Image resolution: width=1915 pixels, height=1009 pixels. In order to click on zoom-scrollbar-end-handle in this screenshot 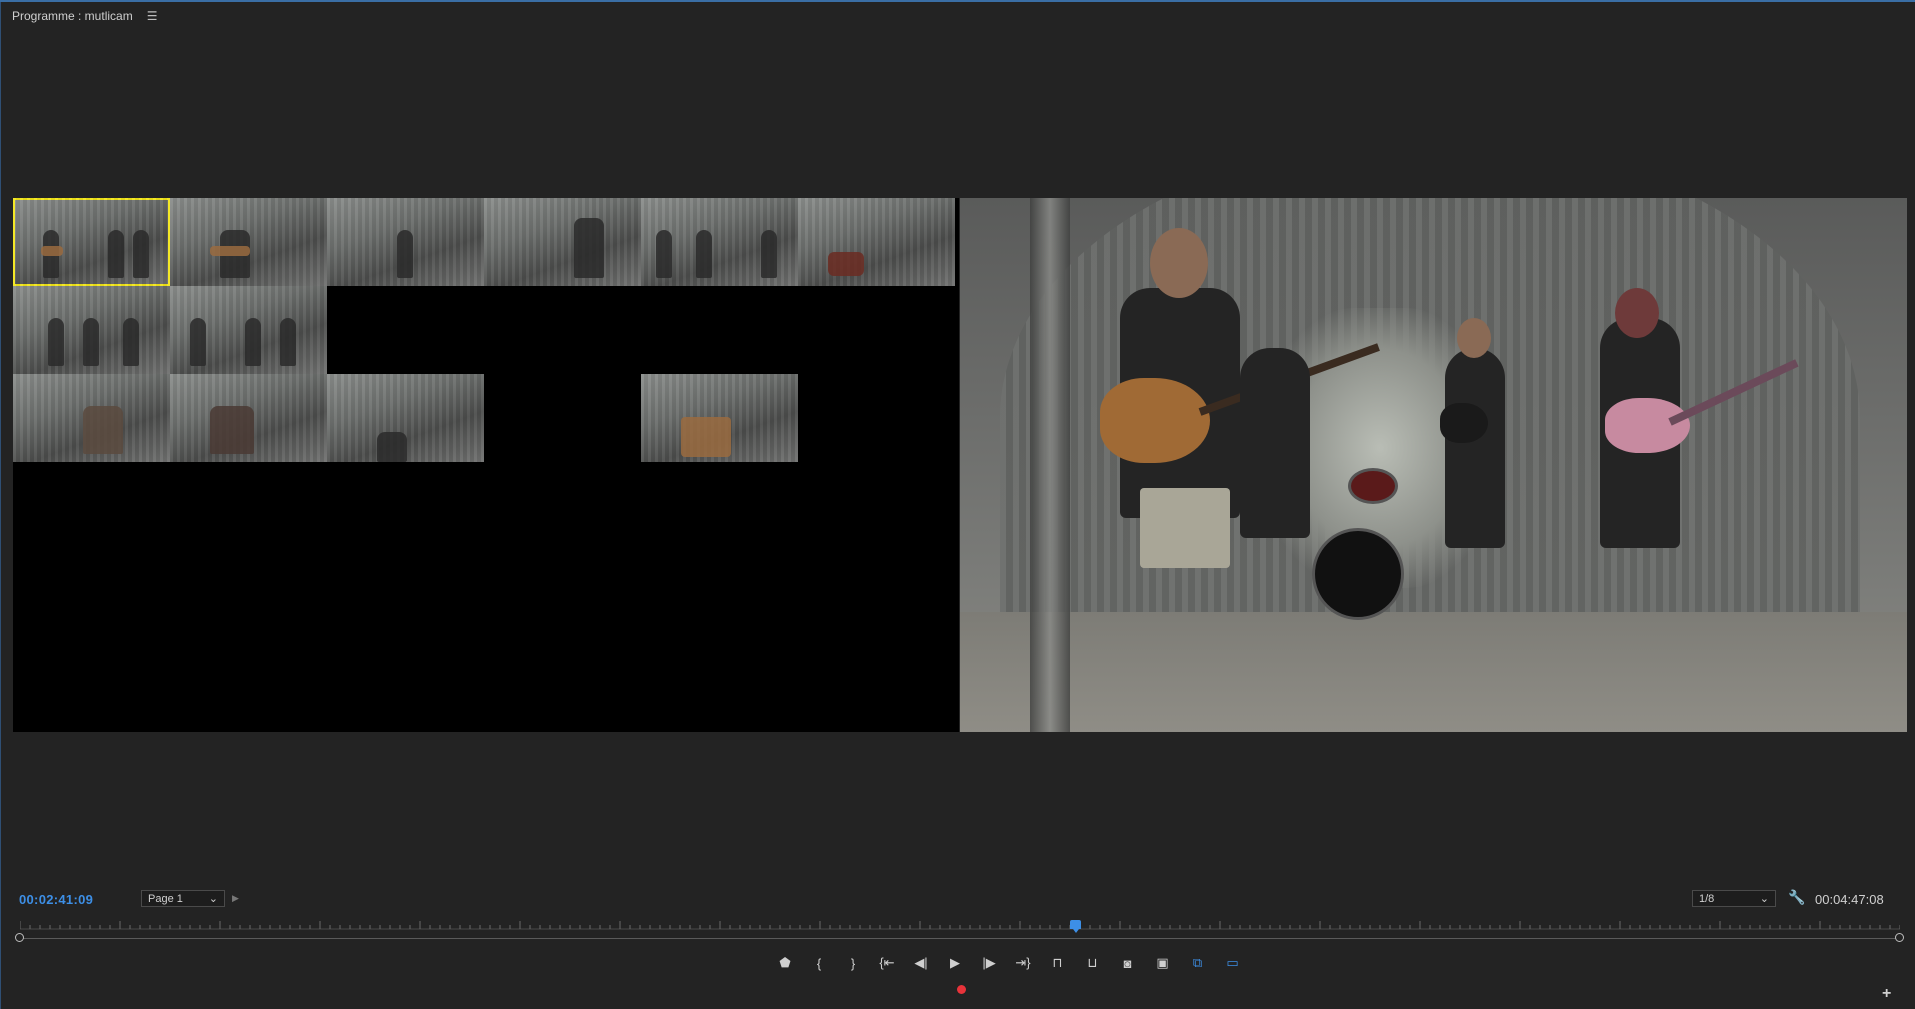, I will do `click(1899, 937)`.